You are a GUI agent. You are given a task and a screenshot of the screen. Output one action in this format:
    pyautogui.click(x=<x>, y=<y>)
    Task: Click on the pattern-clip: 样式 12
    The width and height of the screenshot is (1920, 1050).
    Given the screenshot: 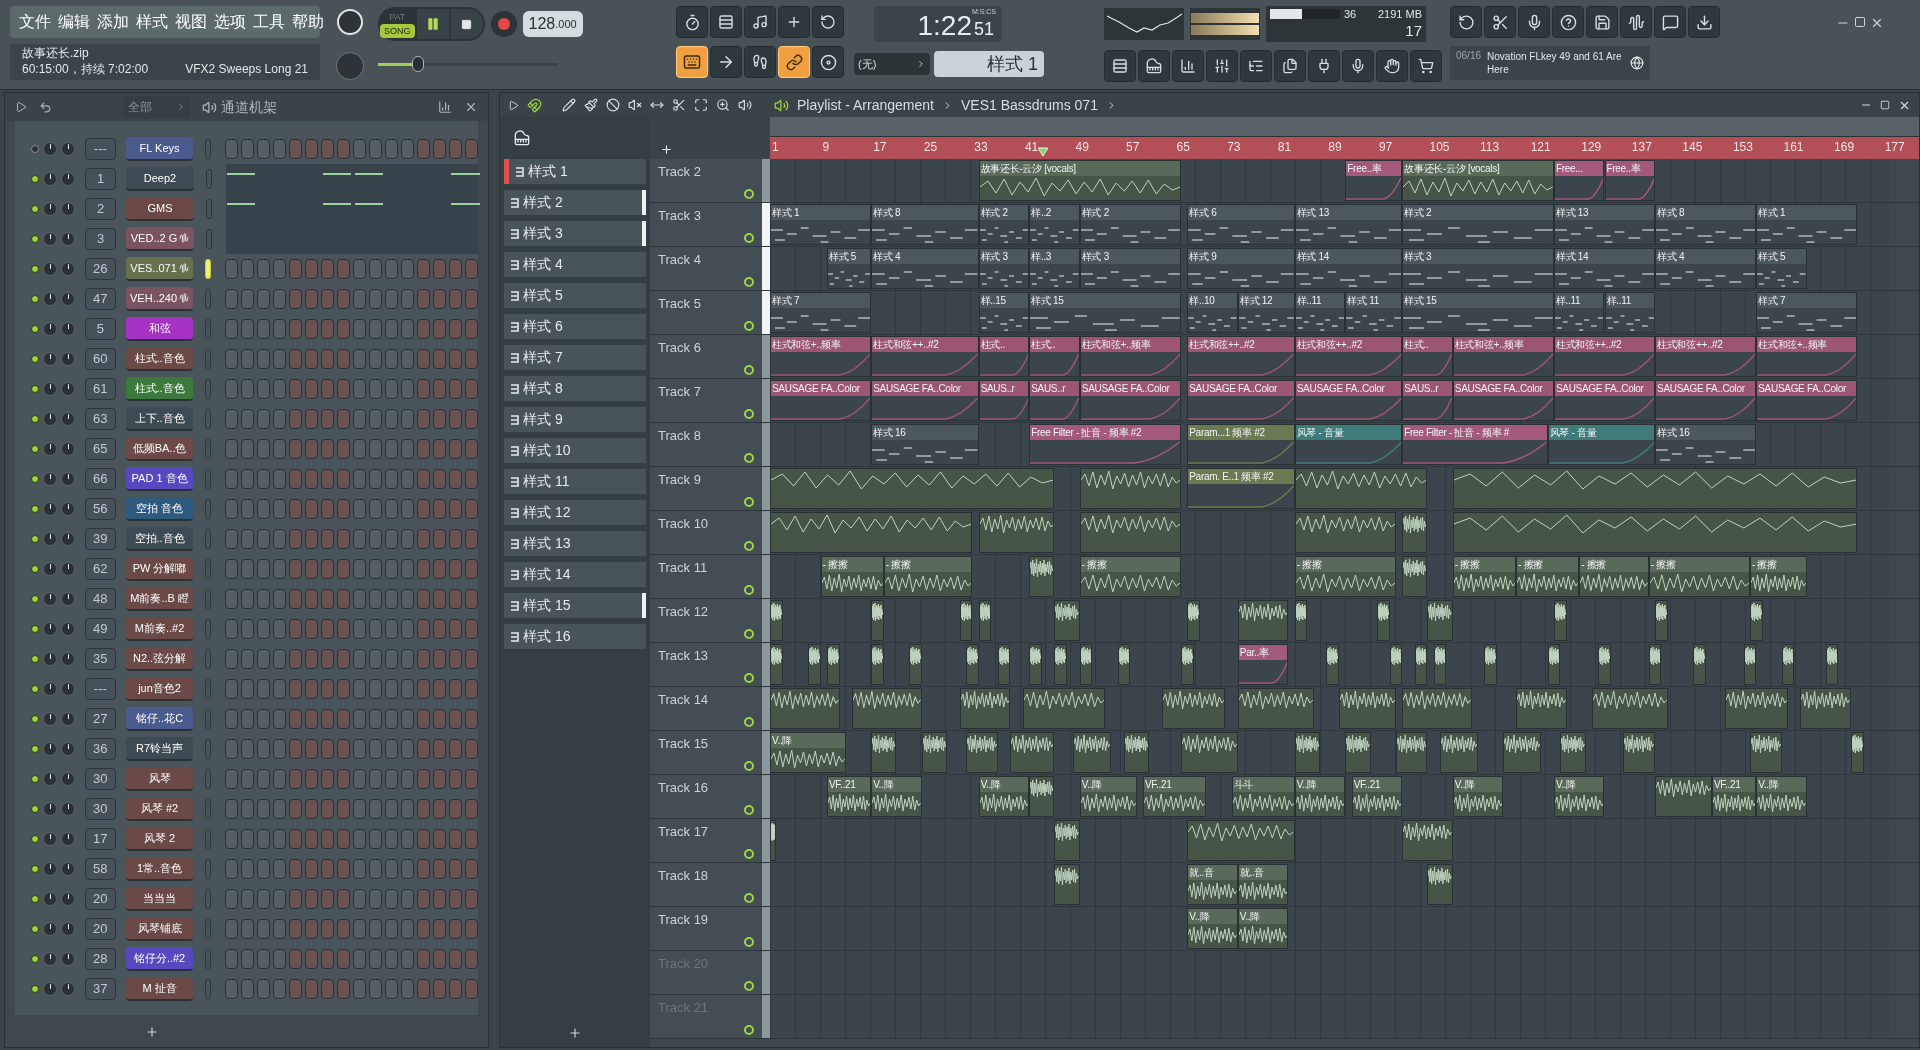 What is the action you would take?
    pyautogui.click(x=1266, y=312)
    